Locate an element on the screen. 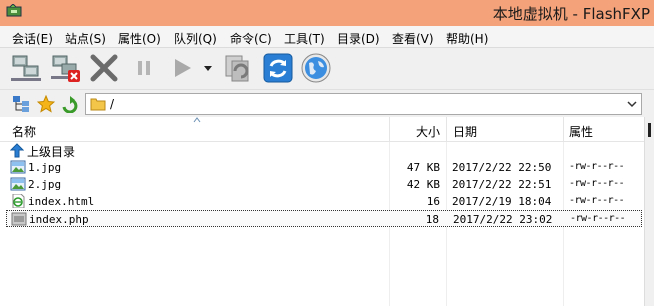 The height and width of the screenshot is (306, 654). parent-up-arrow-icon is located at coordinates (17, 150).